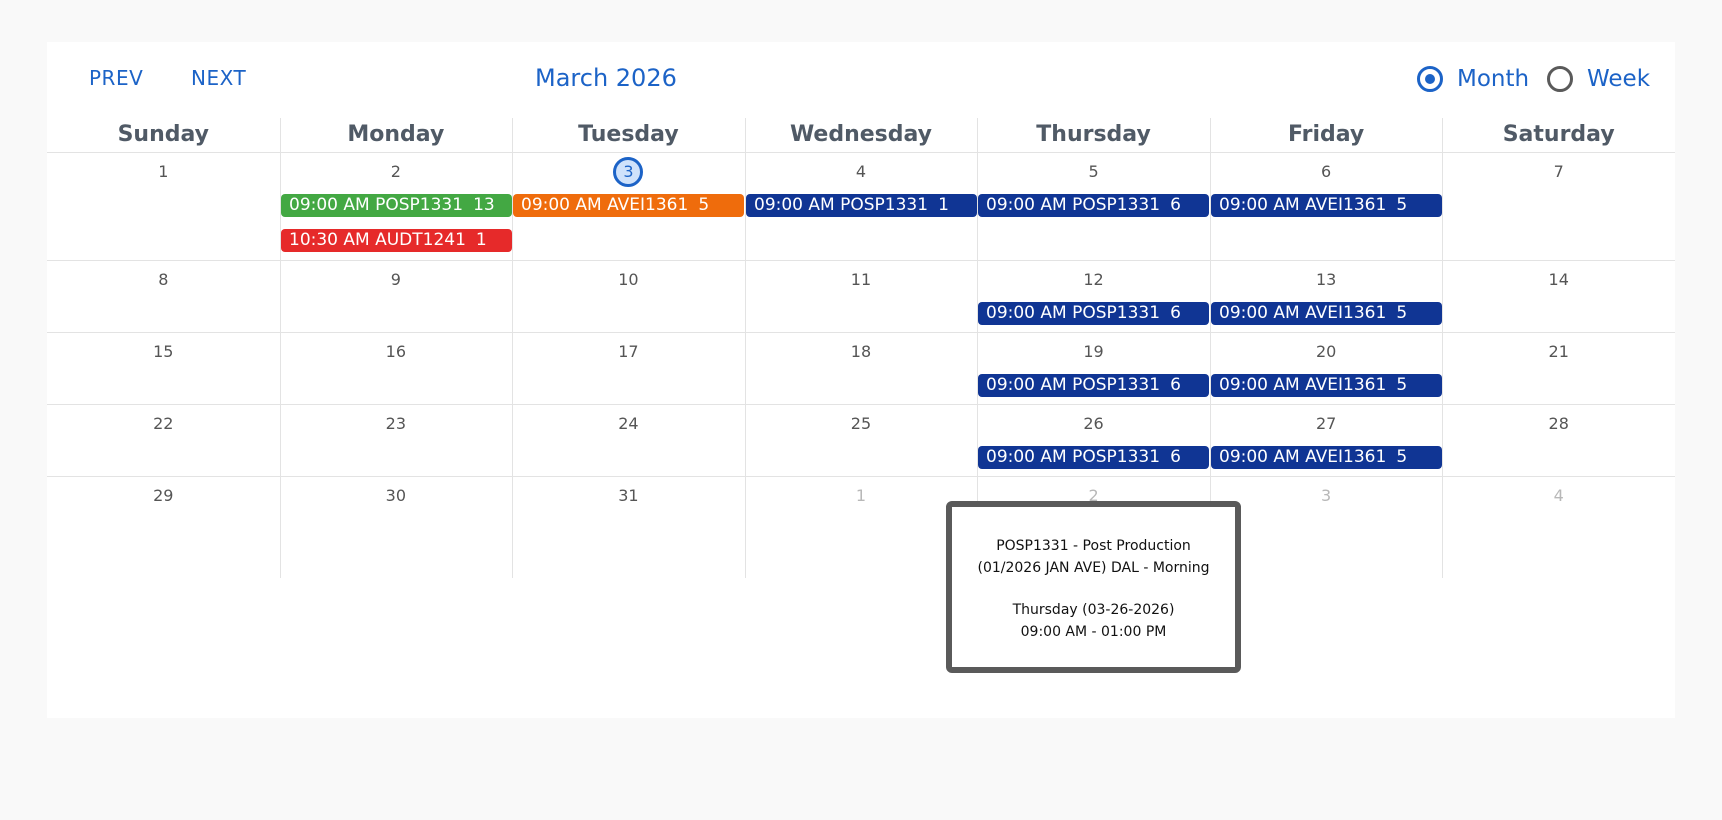 The width and height of the screenshot is (1722, 820). What do you see at coordinates (1618, 79) in the screenshot?
I see `week-label: Week` at bounding box center [1618, 79].